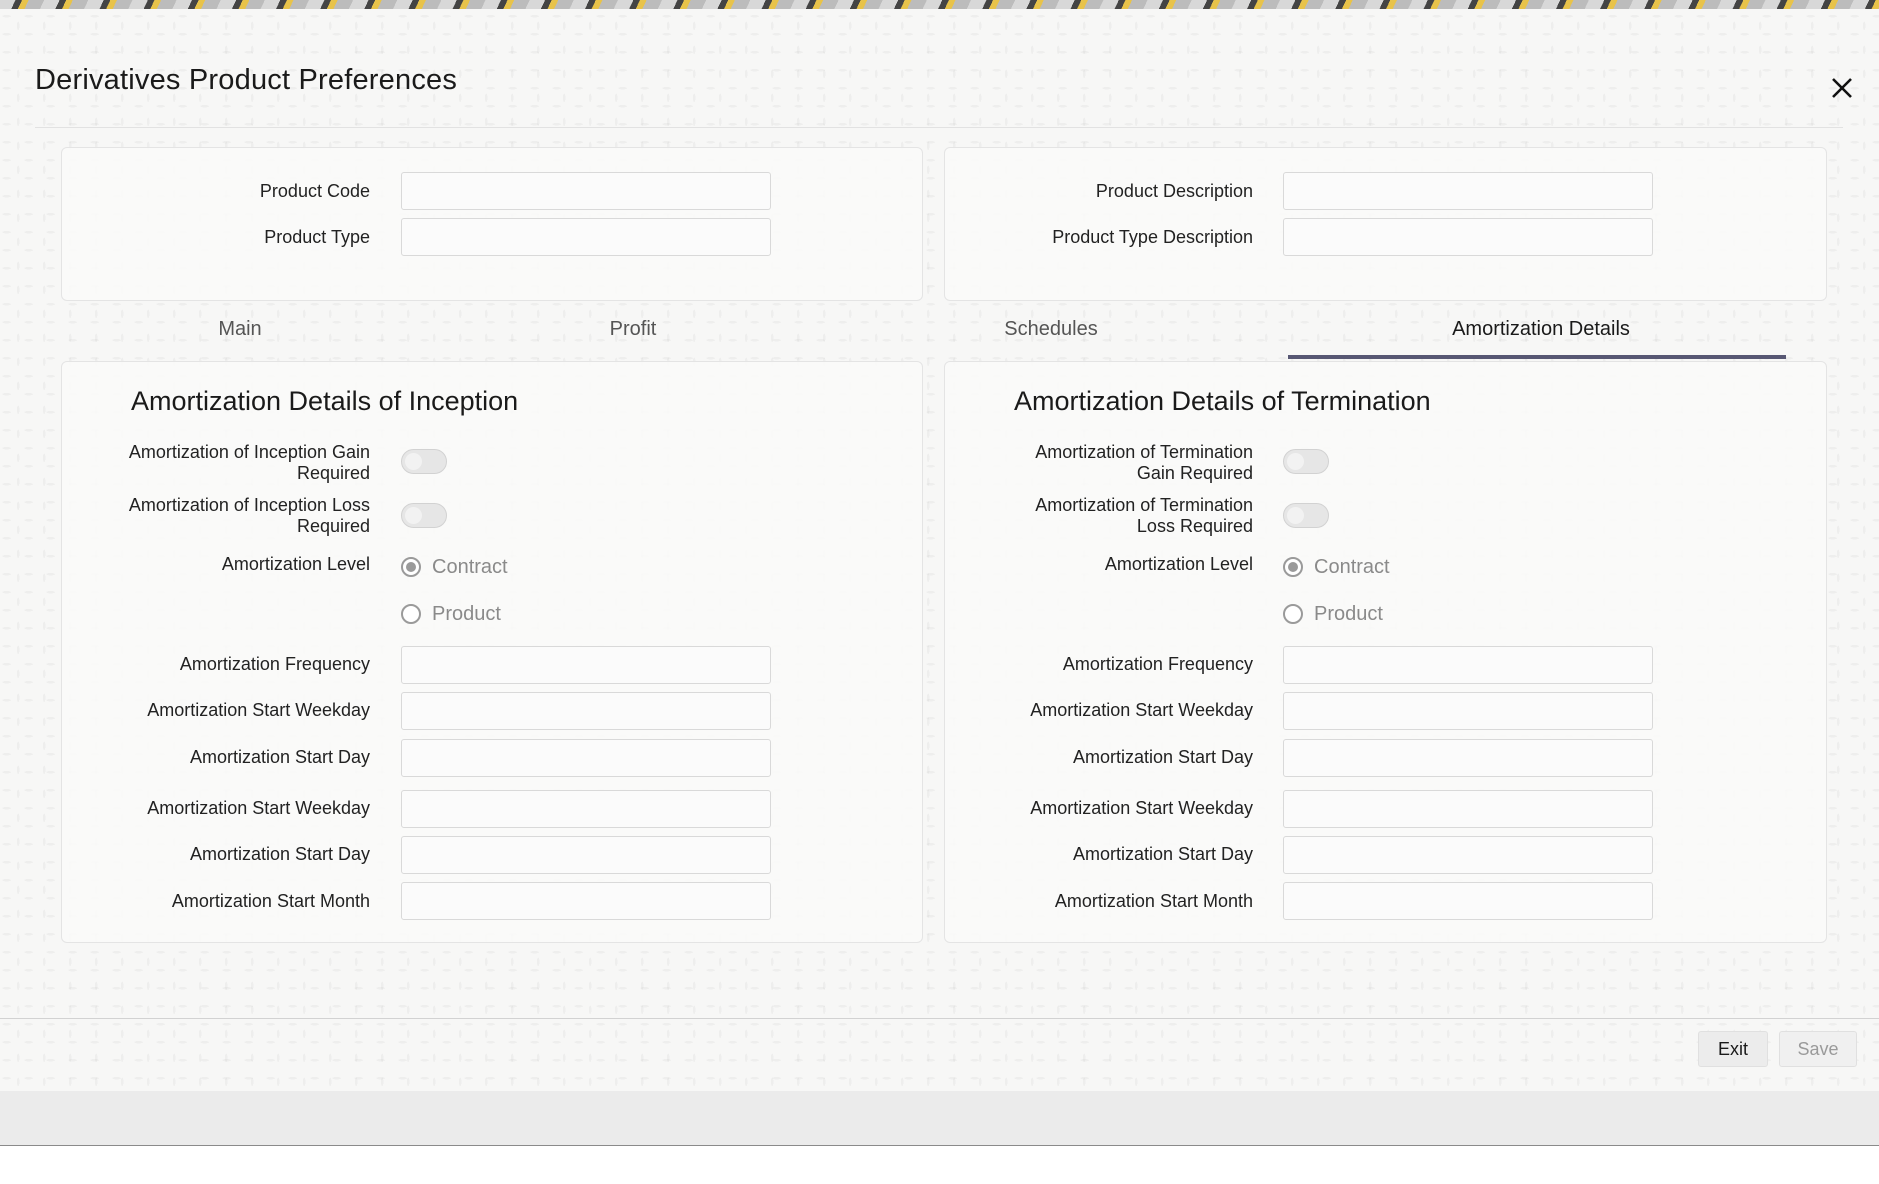 Image resolution: width=1879 pixels, height=1184 pixels. What do you see at coordinates (1222, 401) in the screenshot?
I see `termination-section-title: Amortization Details of Termination` at bounding box center [1222, 401].